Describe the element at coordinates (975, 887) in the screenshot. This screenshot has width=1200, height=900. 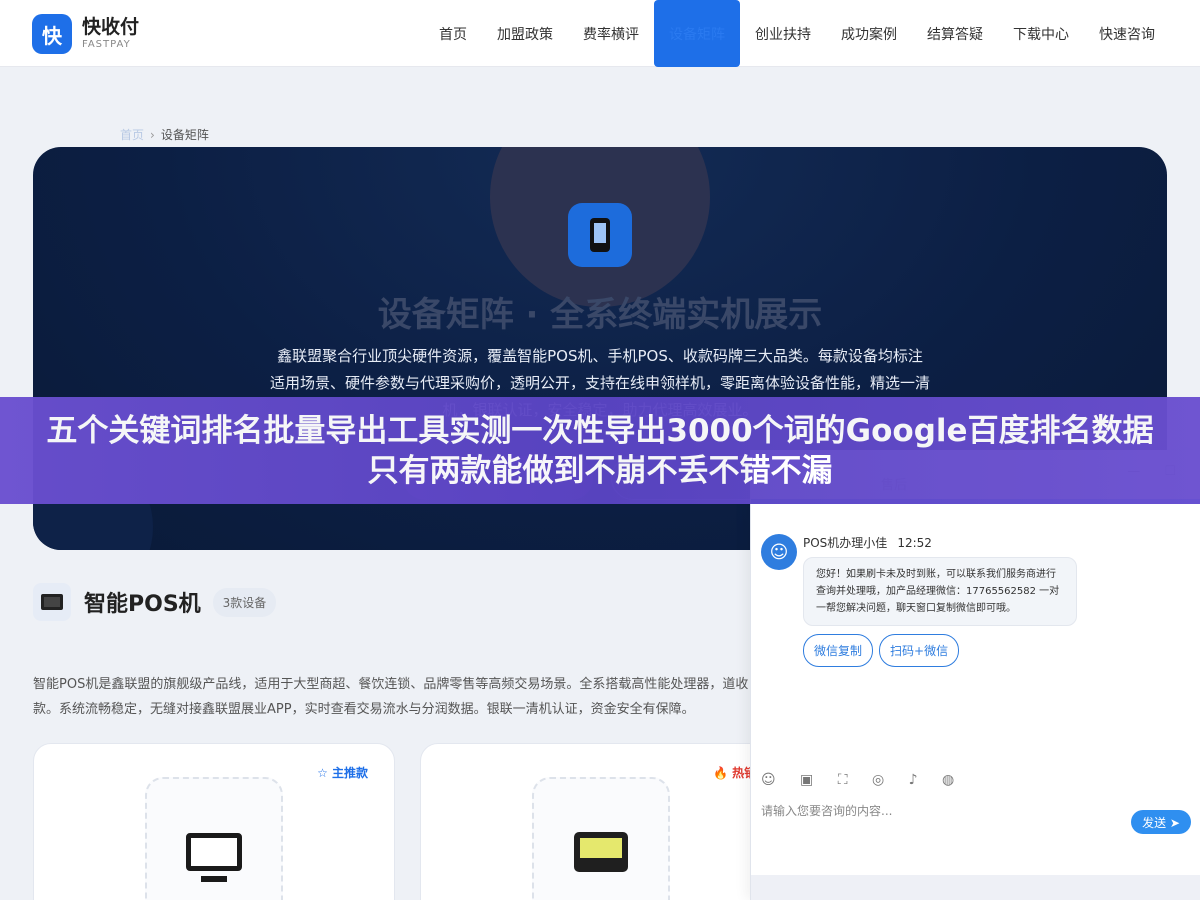
I see `chat-footer` at that location.